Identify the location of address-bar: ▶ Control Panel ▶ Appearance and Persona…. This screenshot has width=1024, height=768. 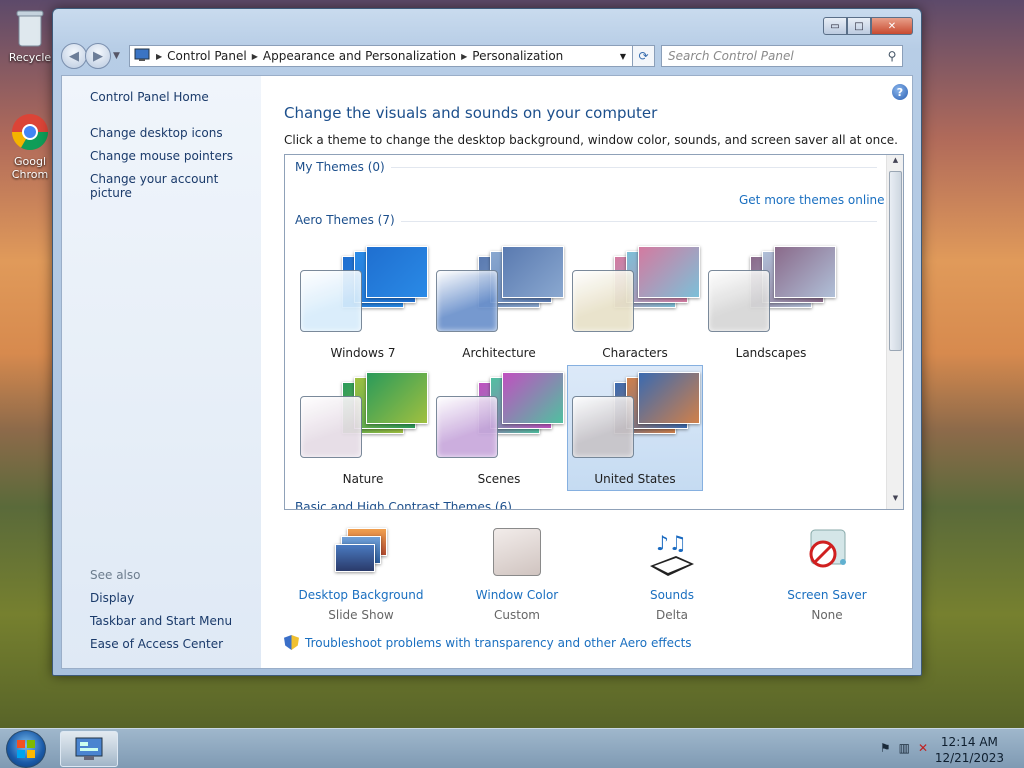
(381, 56).